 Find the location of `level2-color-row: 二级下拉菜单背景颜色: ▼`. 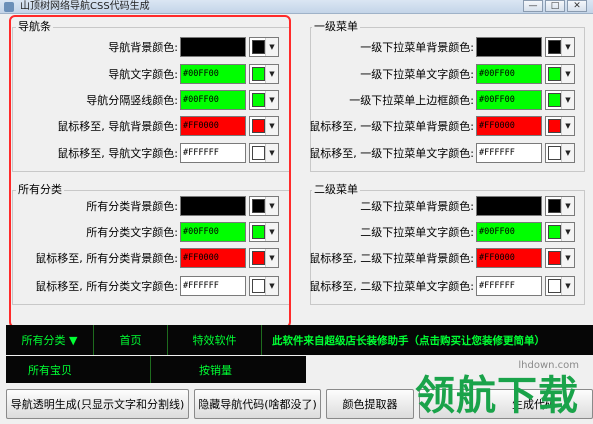

level2-color-row: 二级下拉菜单背景颜色: ▼ is located at coordinates (287, 206).